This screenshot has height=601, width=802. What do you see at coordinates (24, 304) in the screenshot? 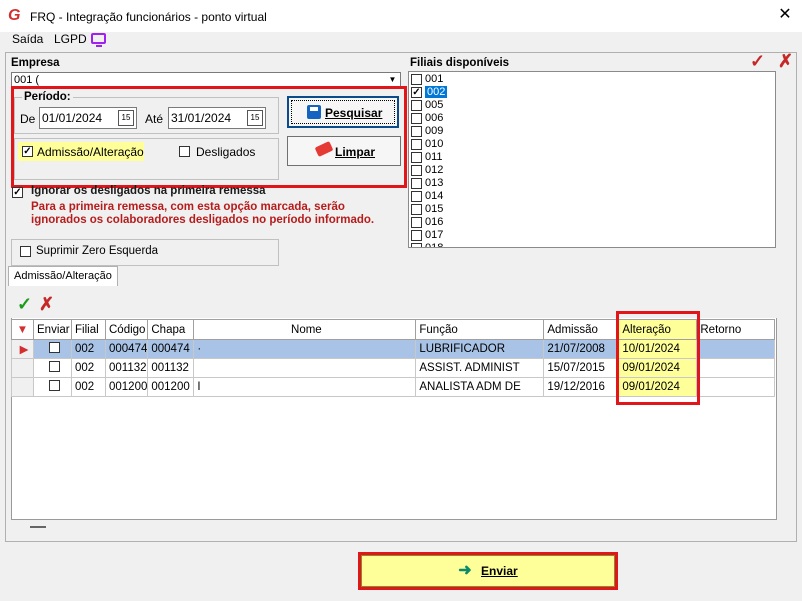
I see `check-icon: ✓` at bounding box center [24, 304].